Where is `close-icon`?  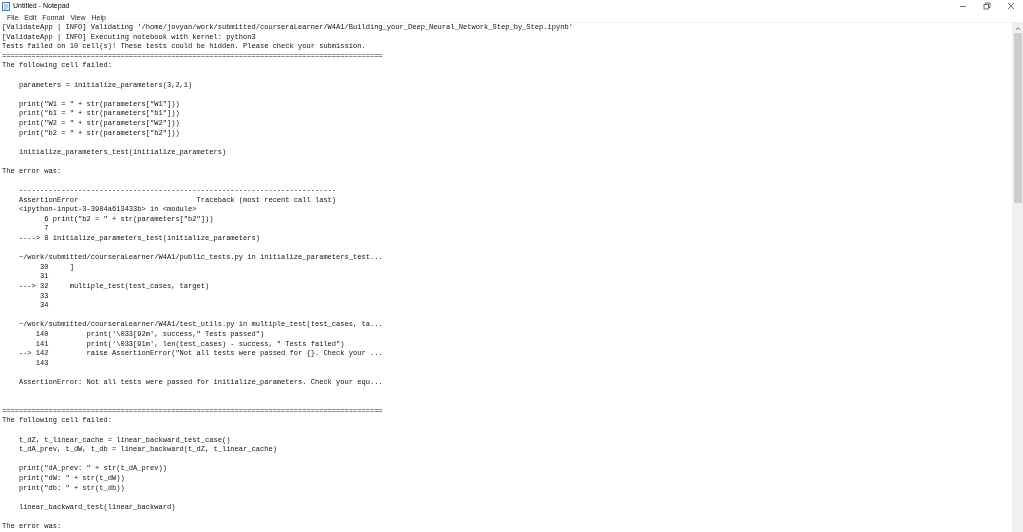
close-icon is located at coordinates (1011, 6).